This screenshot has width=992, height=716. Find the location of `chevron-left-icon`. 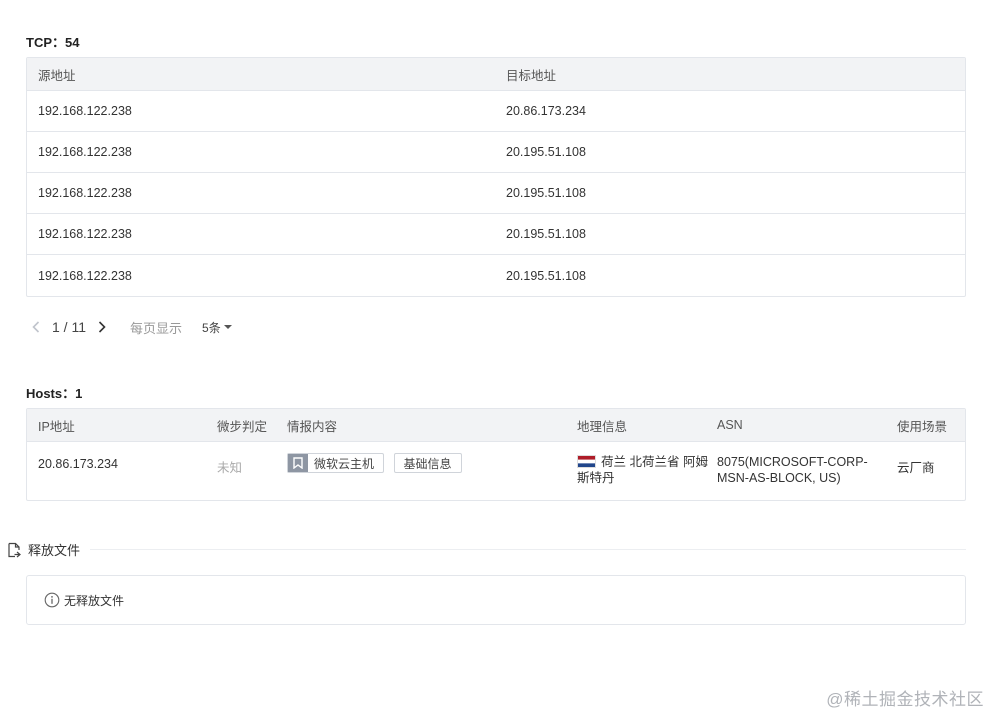

chevron-left-icon is located at coordinates (36, 327).